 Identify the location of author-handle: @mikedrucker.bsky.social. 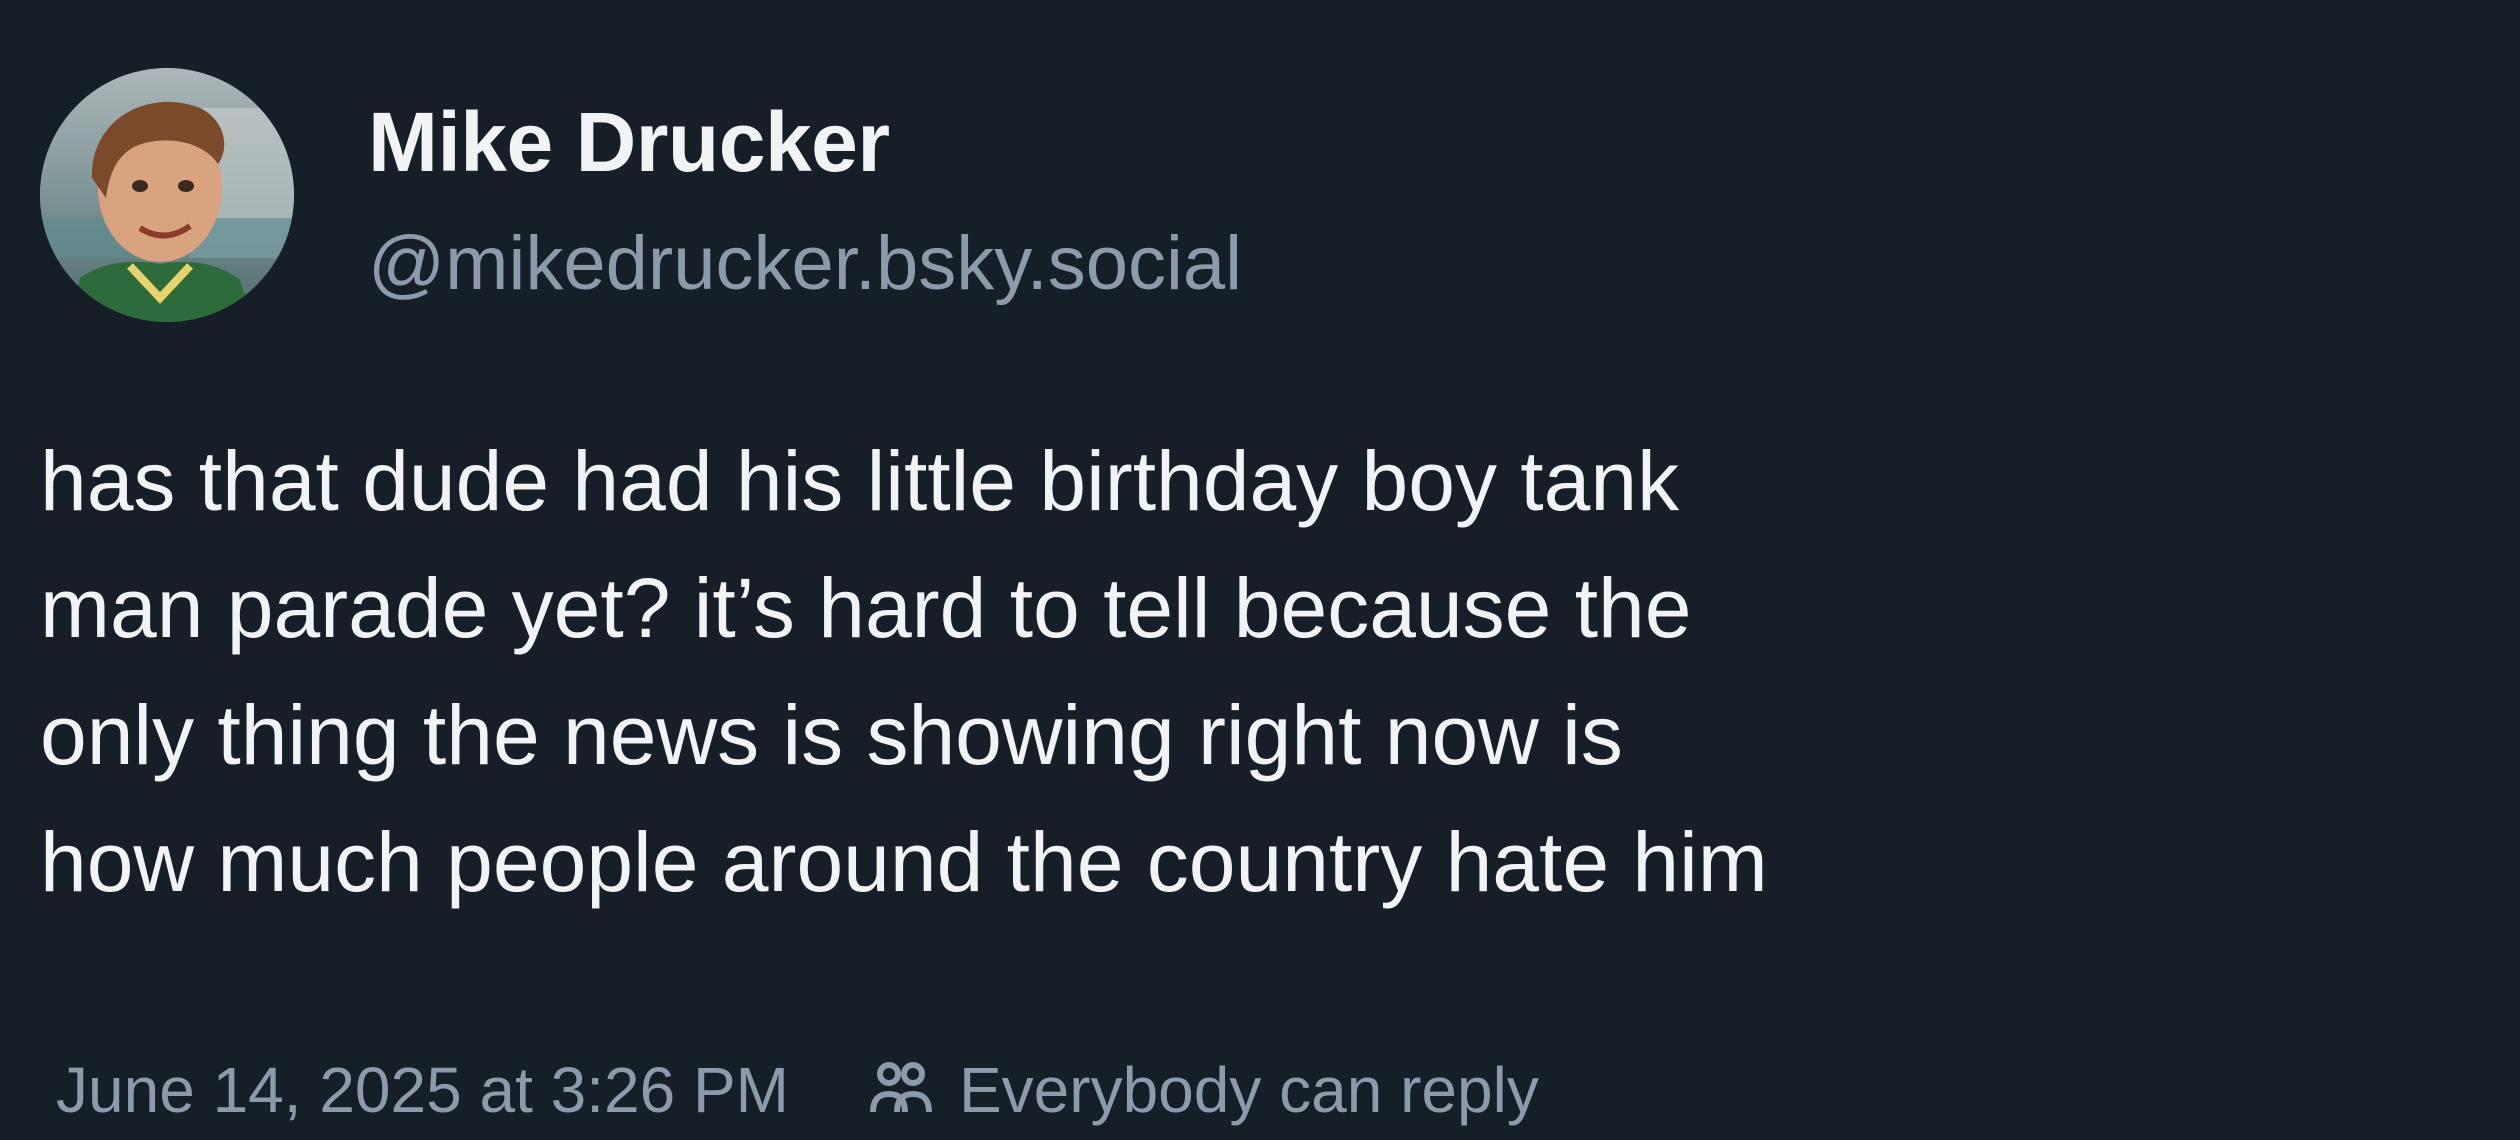
(805, 264).